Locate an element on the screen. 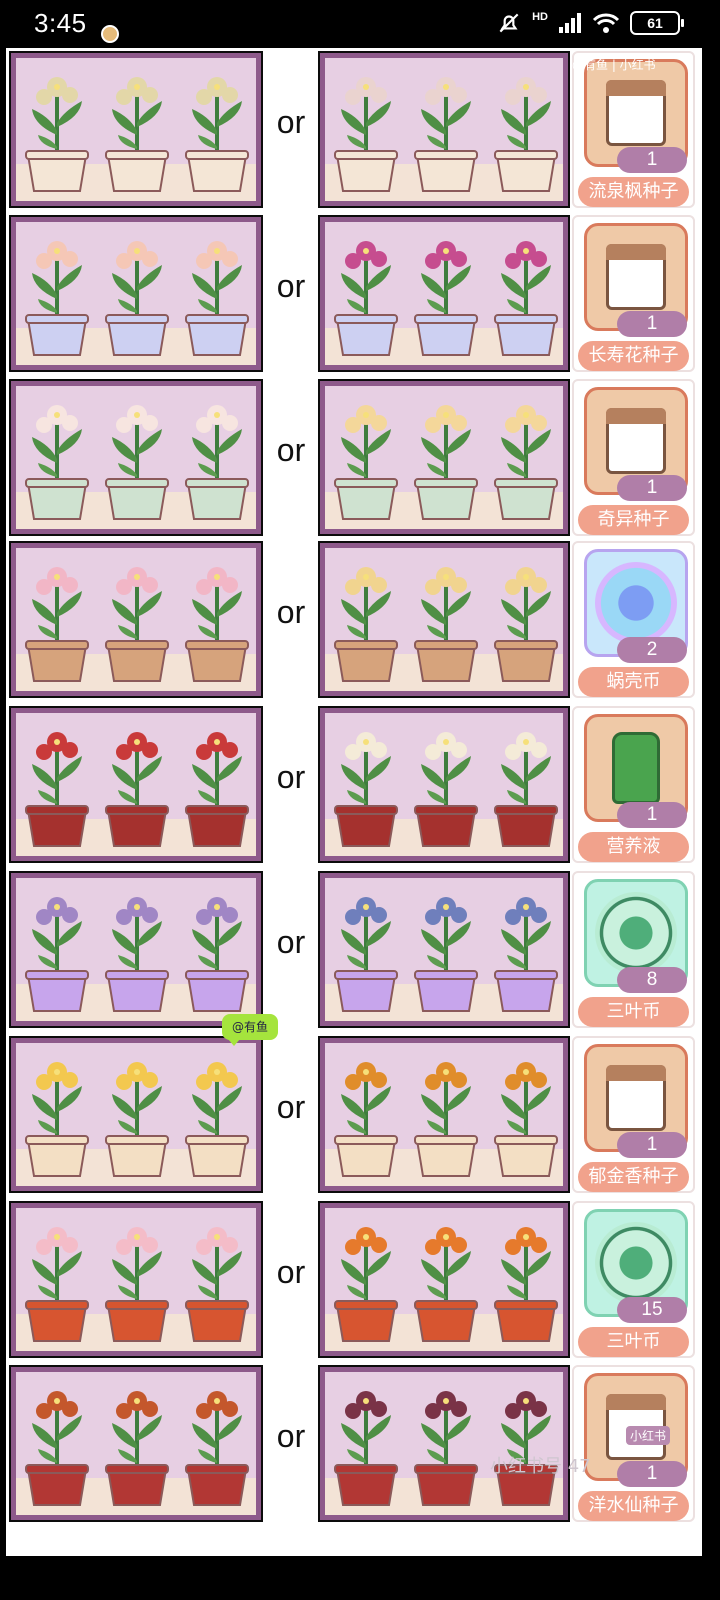  signal-icon is located at coordinates (570, 23).